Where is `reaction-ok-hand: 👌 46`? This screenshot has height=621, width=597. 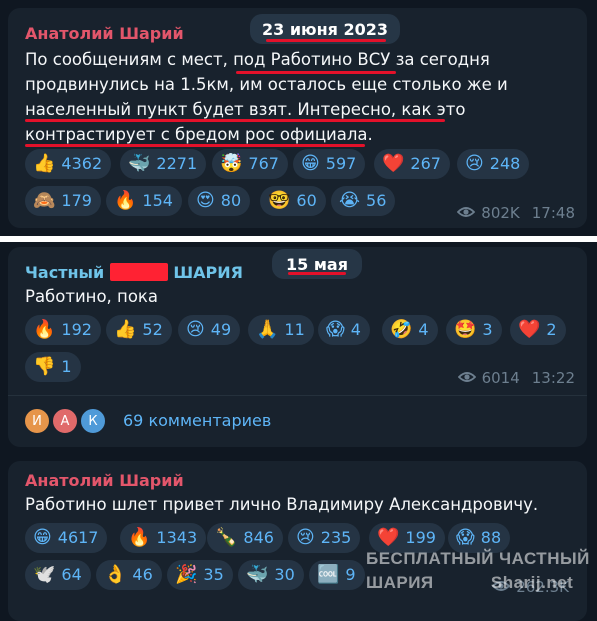
reaction-ok-hand: 👌 46 is located at coordinates (129, 575).